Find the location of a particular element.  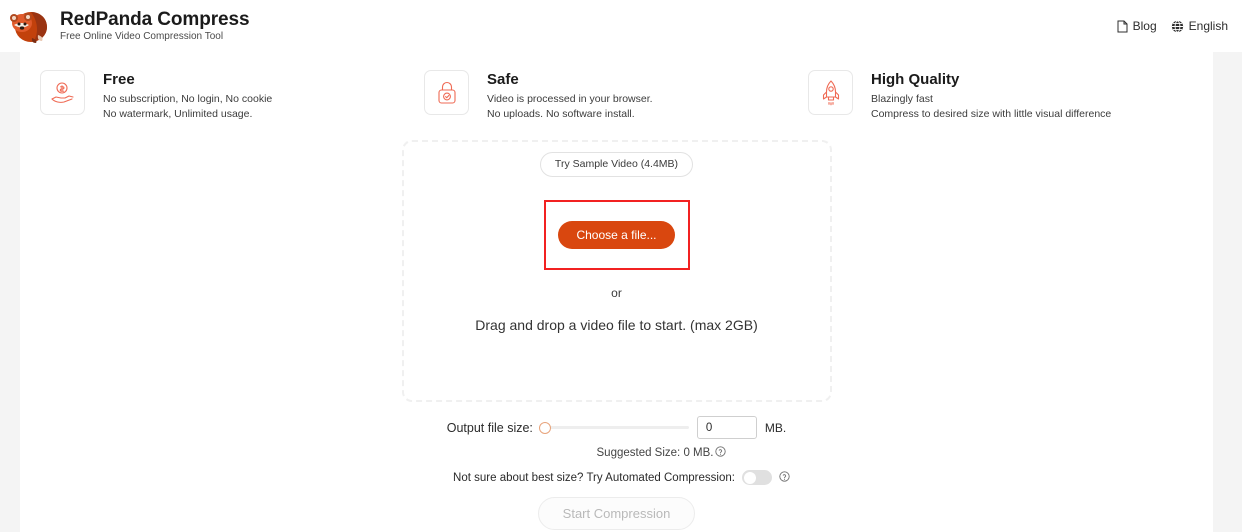

toggle-knob is located at coordinates (749, 477).